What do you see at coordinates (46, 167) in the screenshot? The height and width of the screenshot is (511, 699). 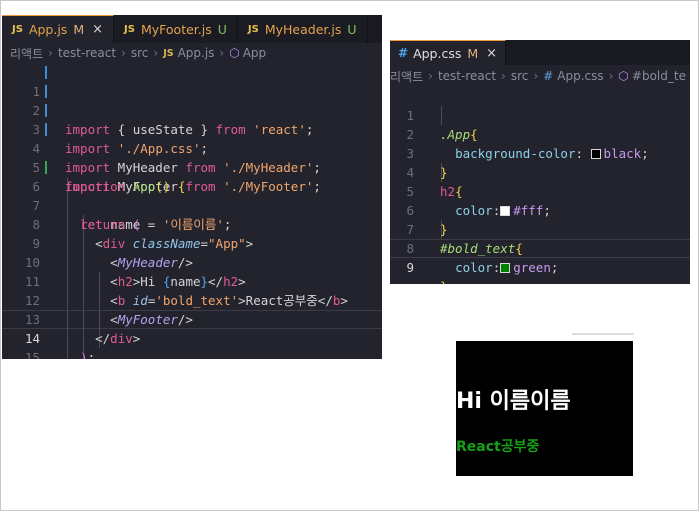 I see `added-gutter-marker` at bounding box center [46, 167].